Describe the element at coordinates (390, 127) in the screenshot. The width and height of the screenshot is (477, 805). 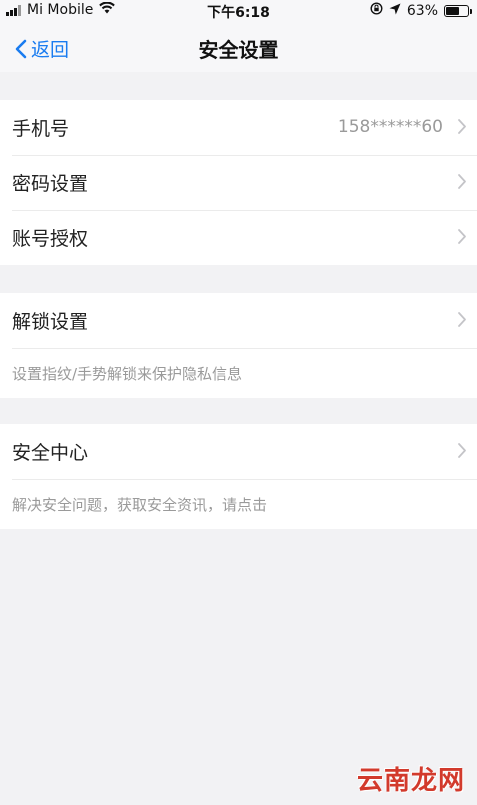
I see `phone-number-value: 158******60` at that location.